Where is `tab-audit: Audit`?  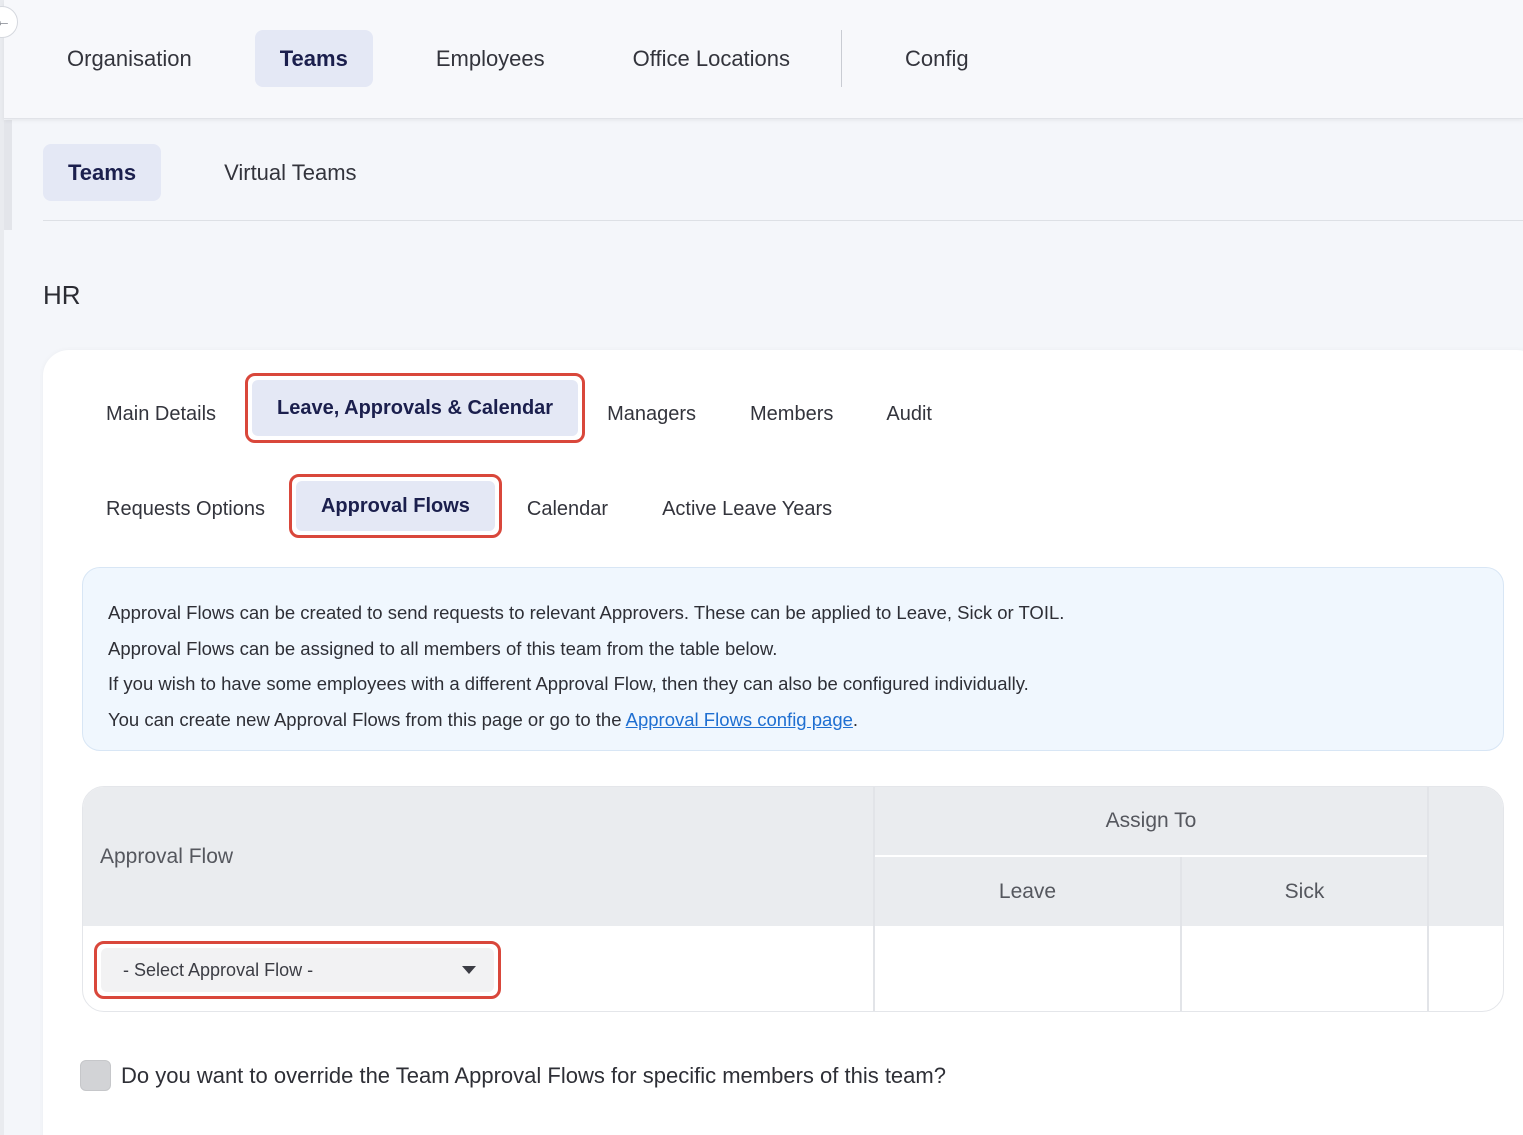
tab-audit: Audit is located at coordinates (909, 414).